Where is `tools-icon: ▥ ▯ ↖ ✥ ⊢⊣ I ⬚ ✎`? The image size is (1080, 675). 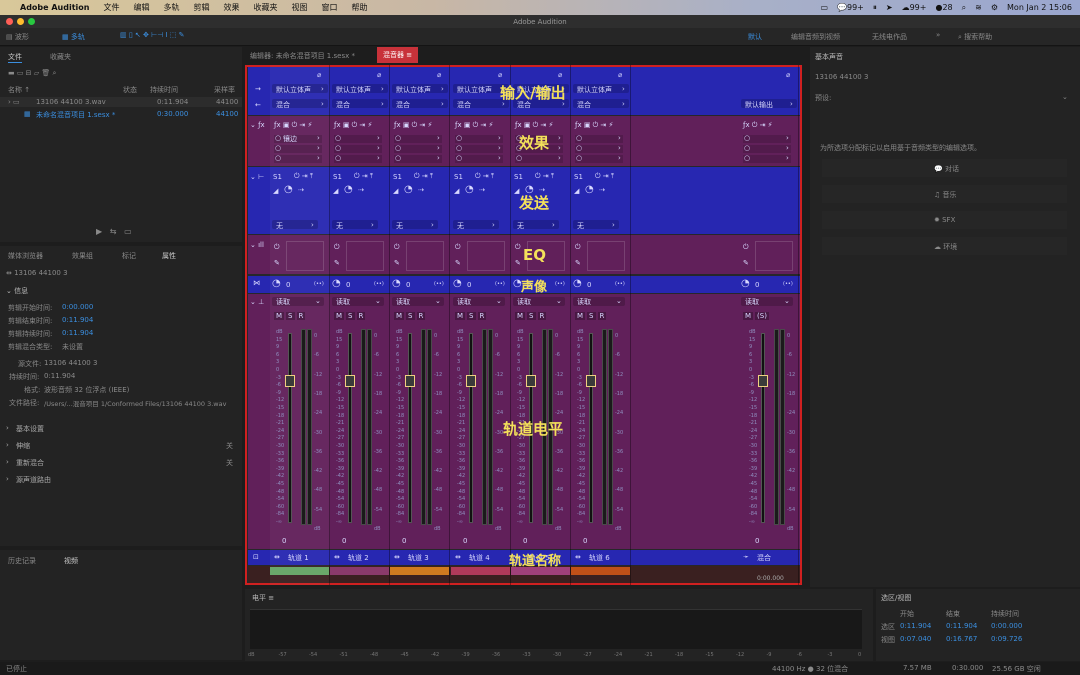 tools-icon: ▥ ▯ ↖ ✥ ⊢⊣ I ⬚ ✎ is located at coordinates (152, 35).